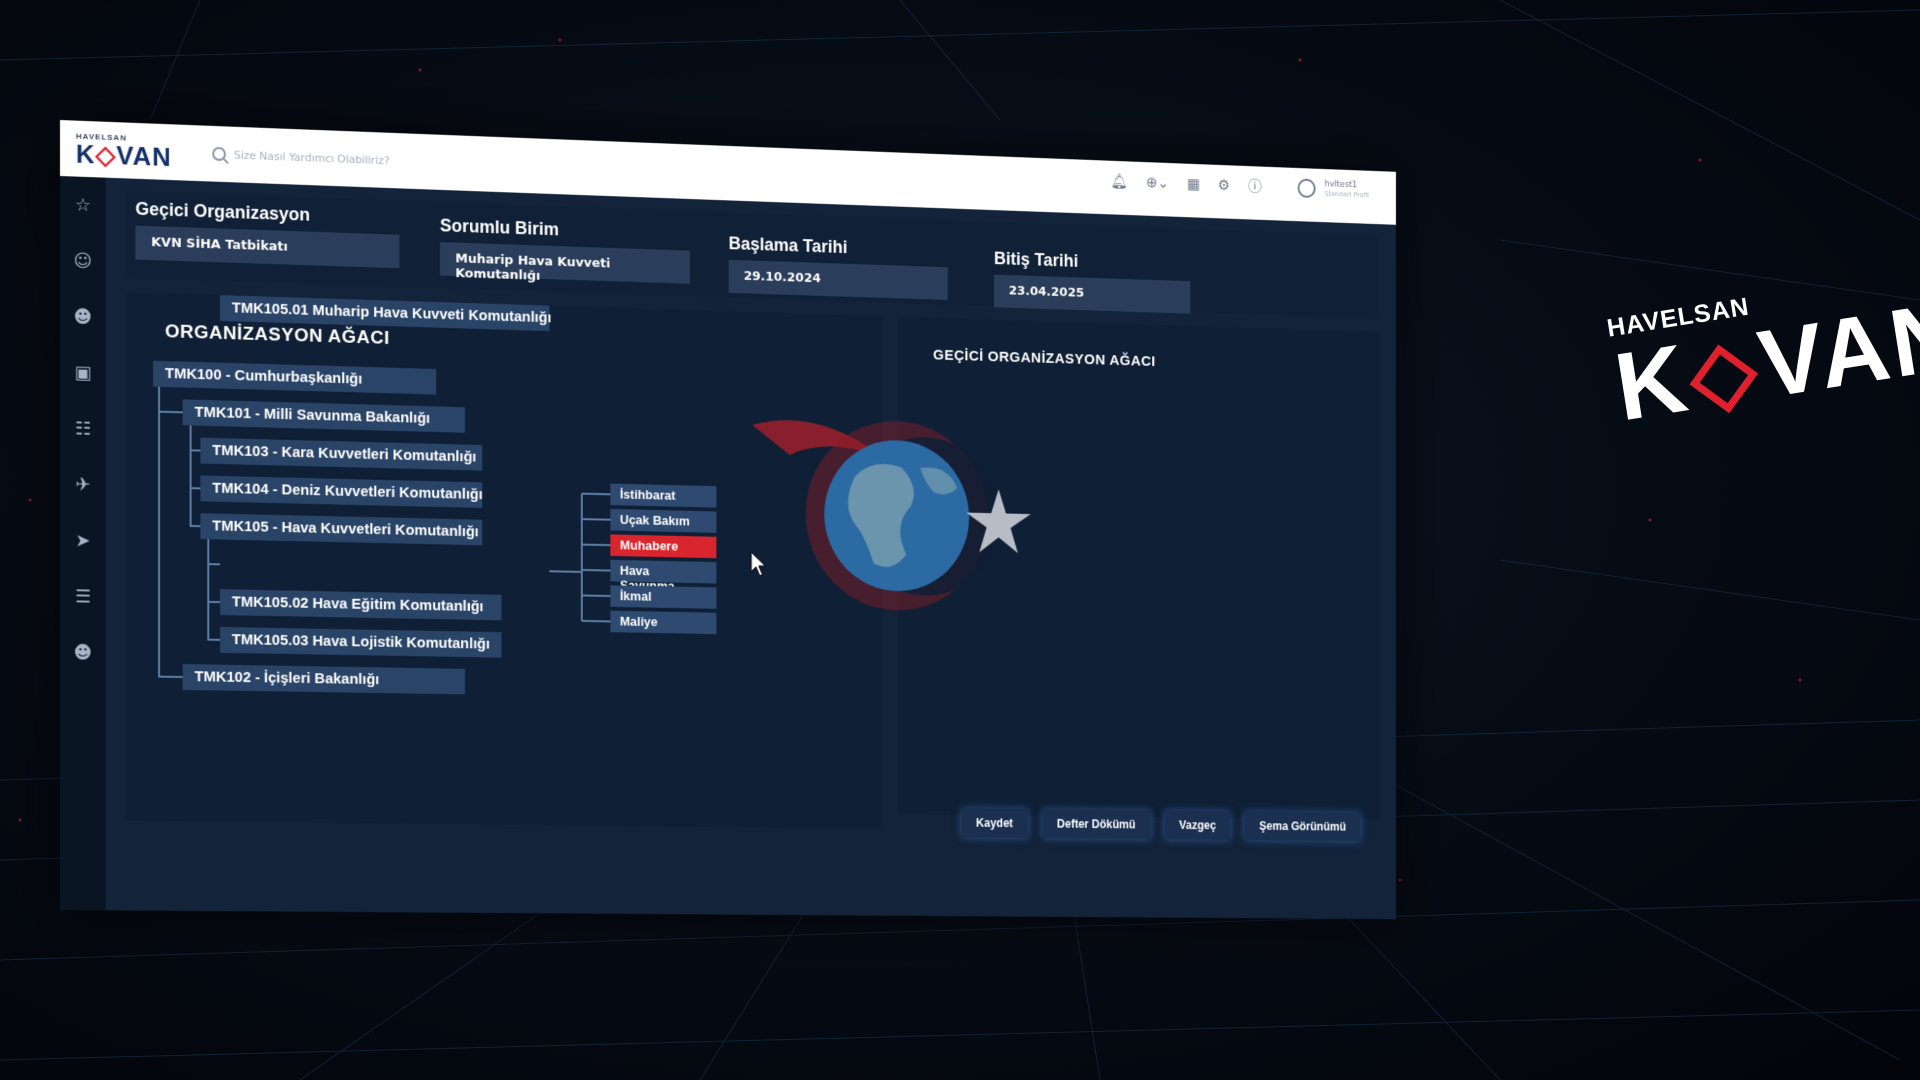 Image resolution: width=1920 pixels, height=1080 pixels. Describe the element at coordinates (83, 652) in the screenshot. I see `team-icon: ☻` at that location.